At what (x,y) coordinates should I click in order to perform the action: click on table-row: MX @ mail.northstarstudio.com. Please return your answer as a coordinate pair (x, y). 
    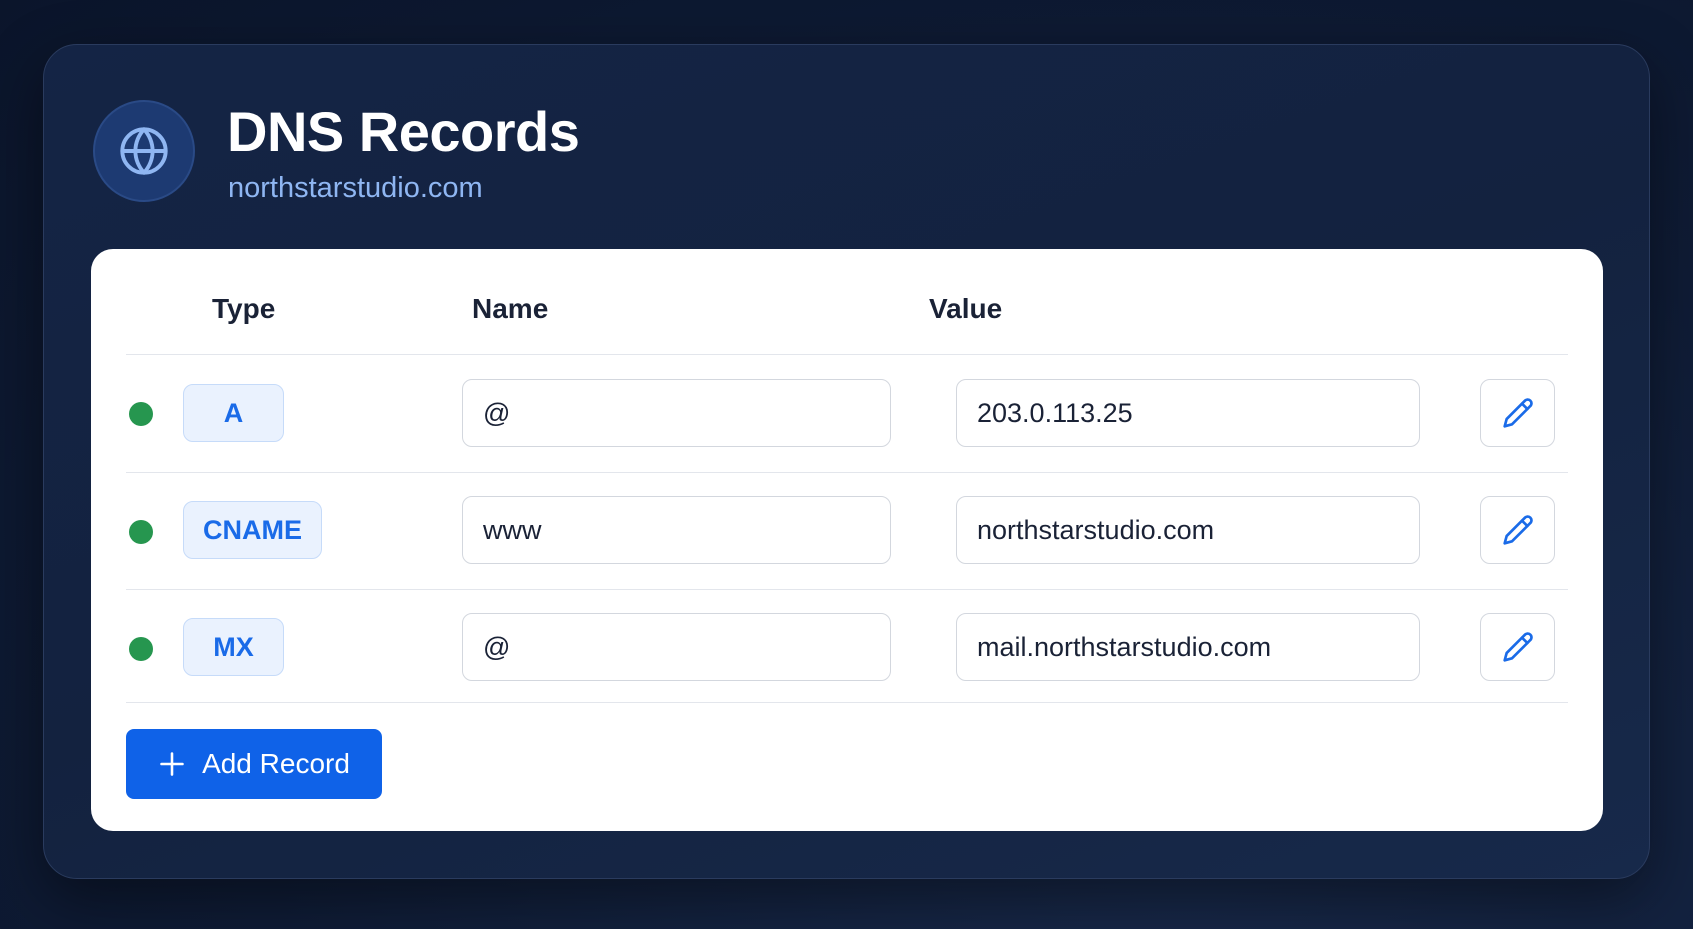
    Looking at the image, I should click on (847, 648).